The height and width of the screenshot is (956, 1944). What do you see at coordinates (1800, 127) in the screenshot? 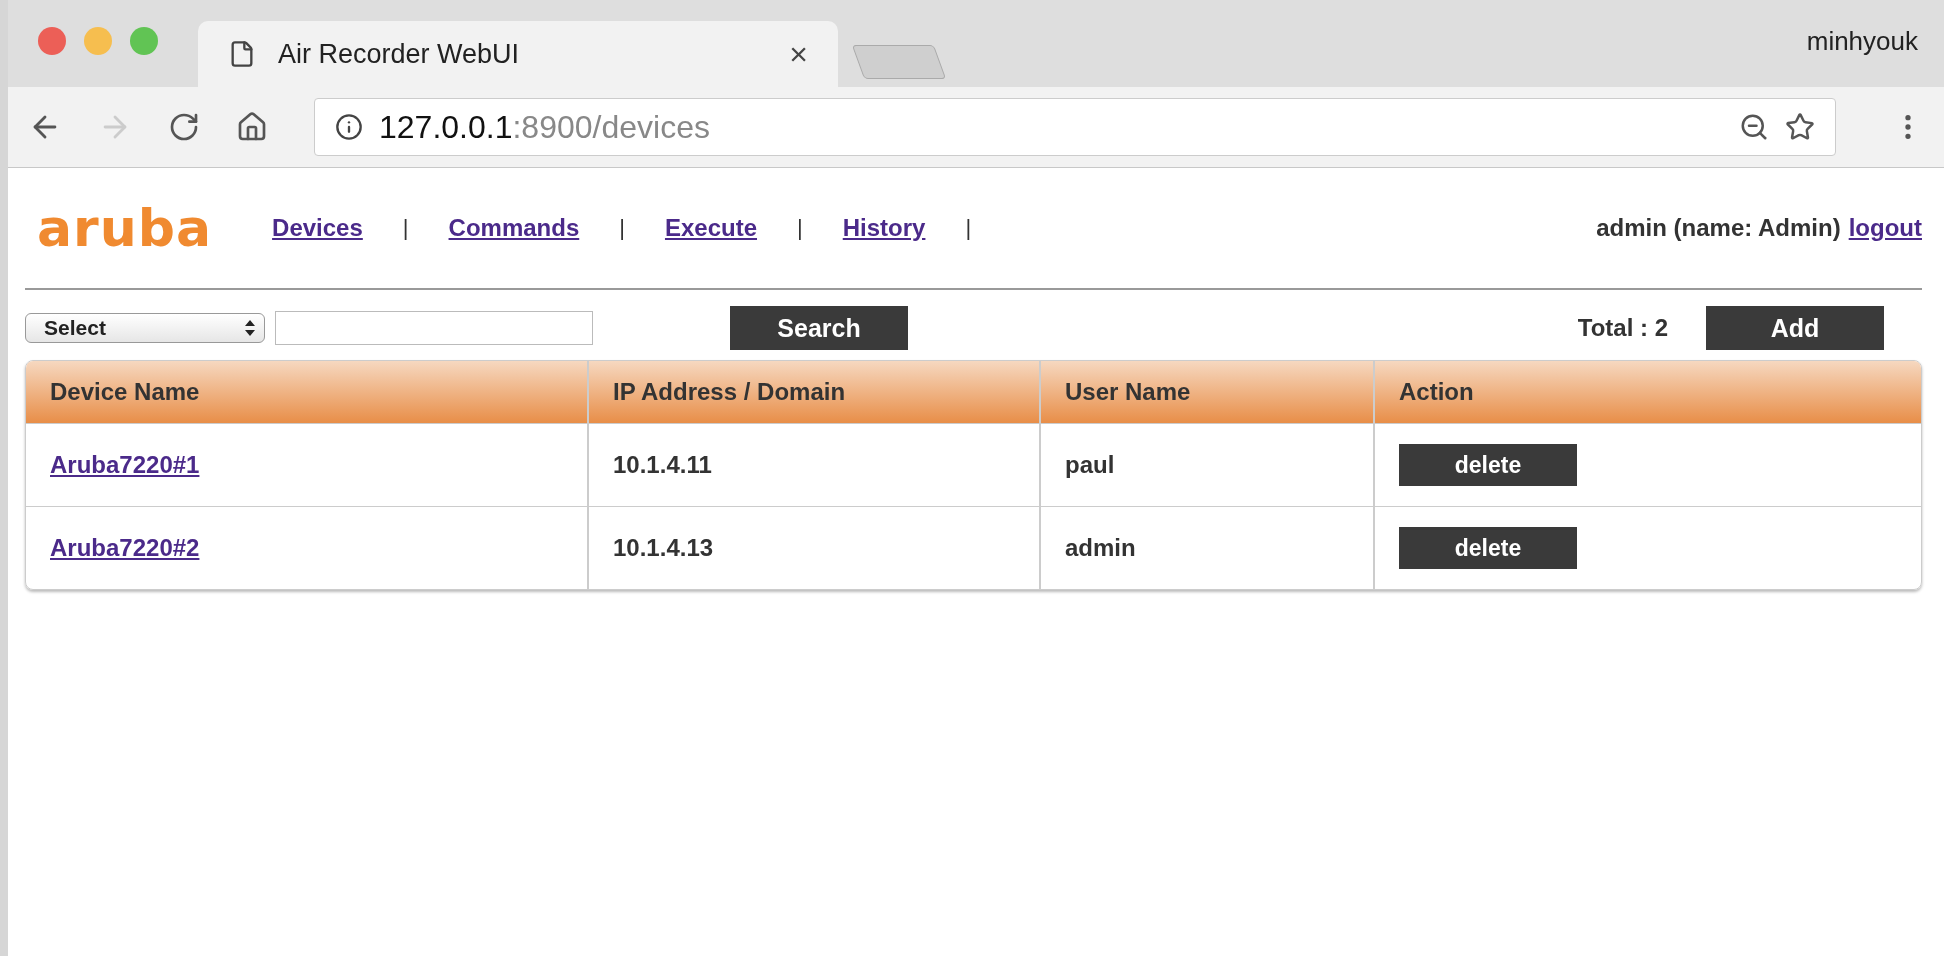
I see `star-icon` at bounding box center [1800, 127].